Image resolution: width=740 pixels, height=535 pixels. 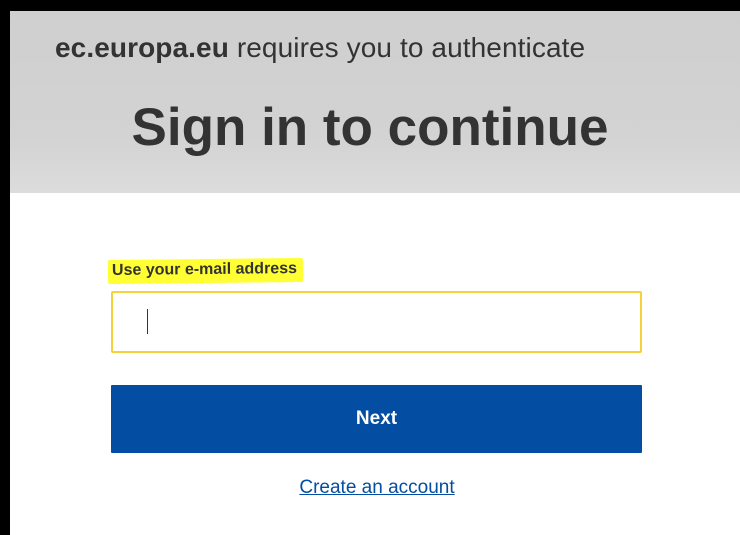 I want to click on create-account-link: Create an account, so click(x=370, y=488).